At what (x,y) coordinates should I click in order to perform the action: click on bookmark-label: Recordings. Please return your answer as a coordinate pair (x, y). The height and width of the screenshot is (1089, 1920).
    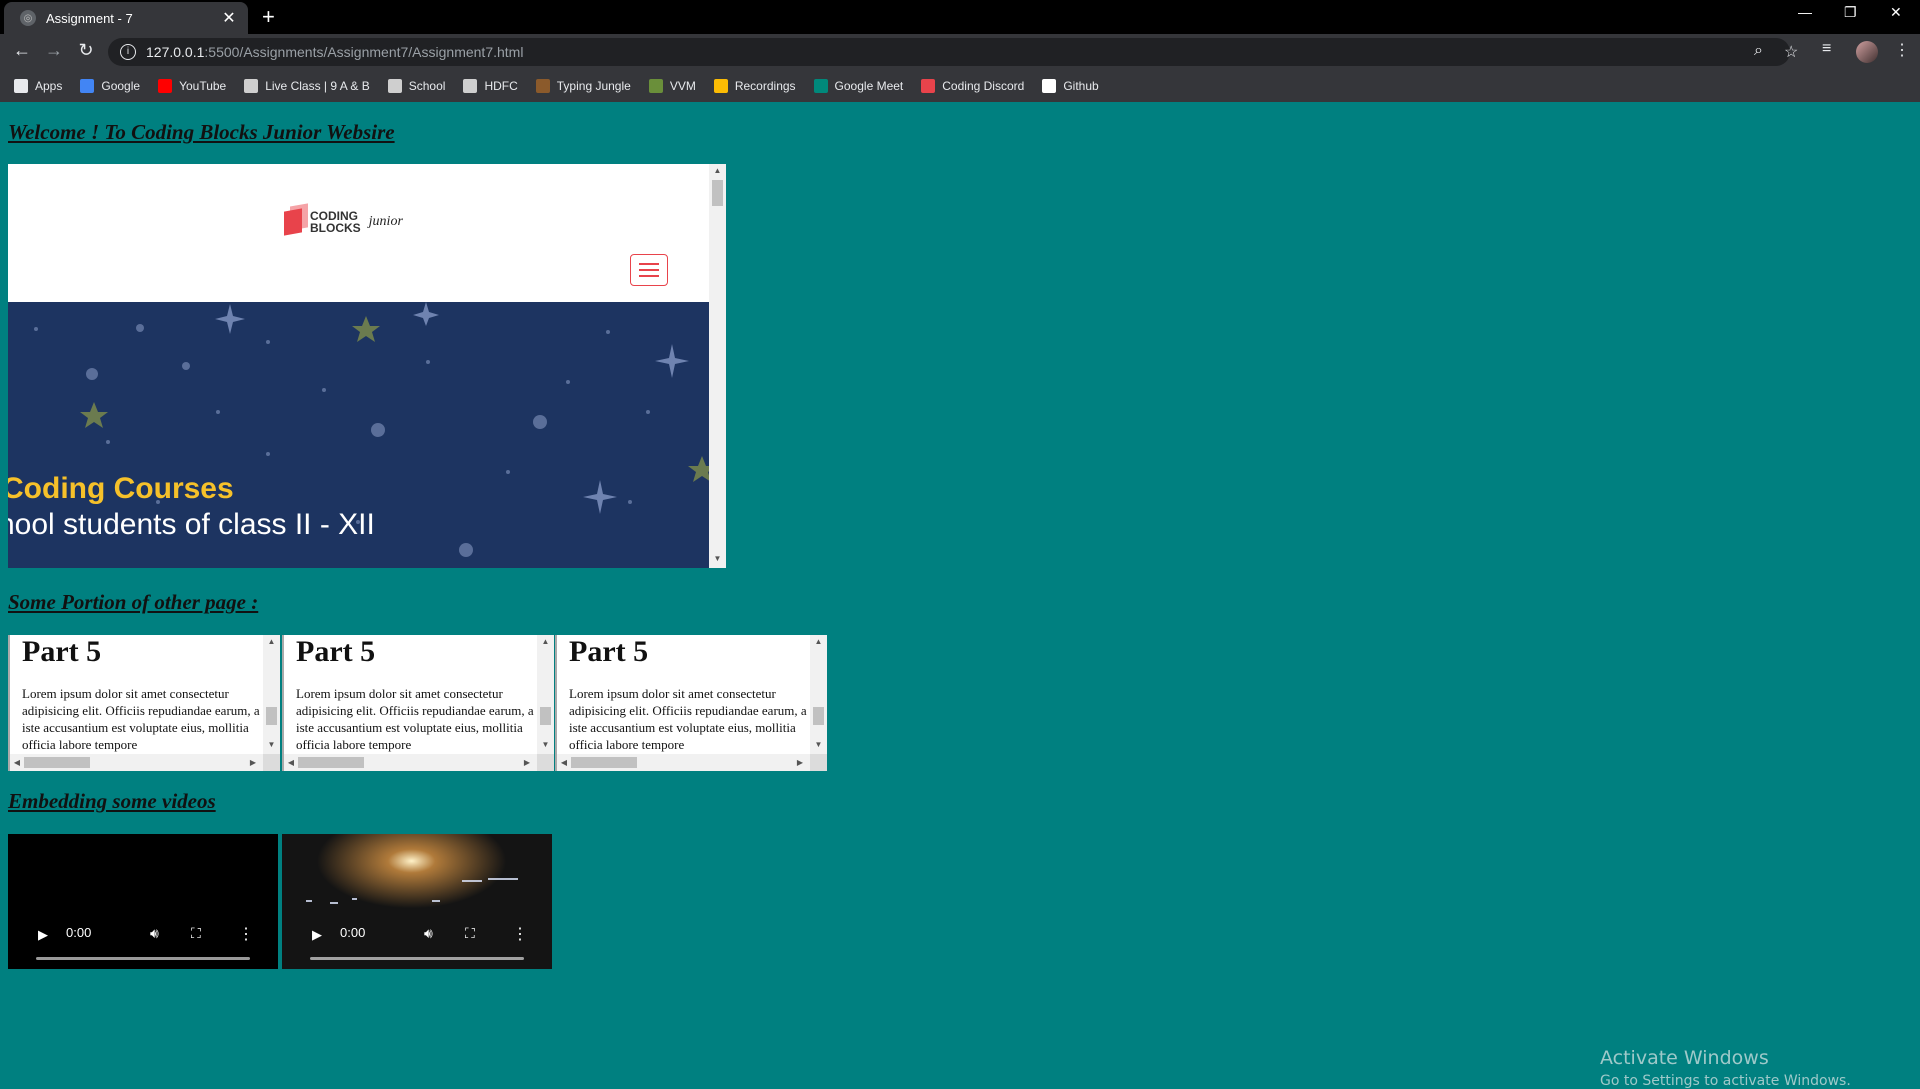
    Looking at the image, I should click on (765, 86).